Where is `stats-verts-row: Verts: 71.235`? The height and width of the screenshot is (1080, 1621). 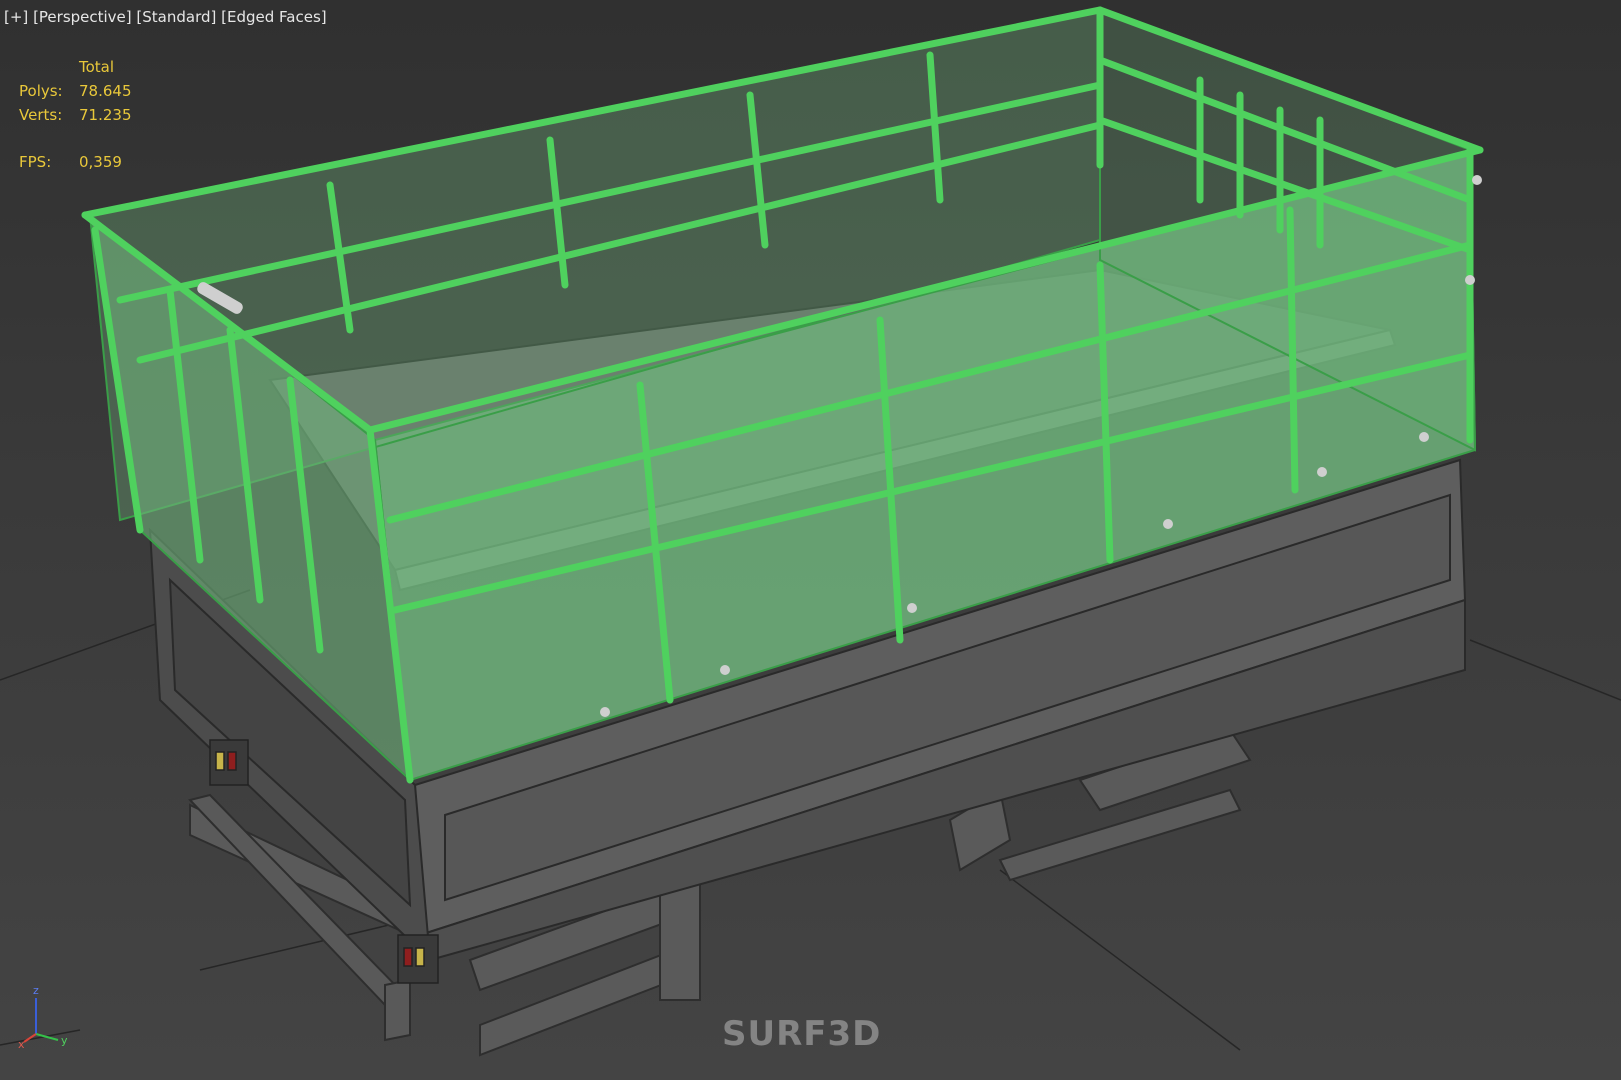
stats-verts-row: Verts: 71.235 is located at coordinates (75, 115).